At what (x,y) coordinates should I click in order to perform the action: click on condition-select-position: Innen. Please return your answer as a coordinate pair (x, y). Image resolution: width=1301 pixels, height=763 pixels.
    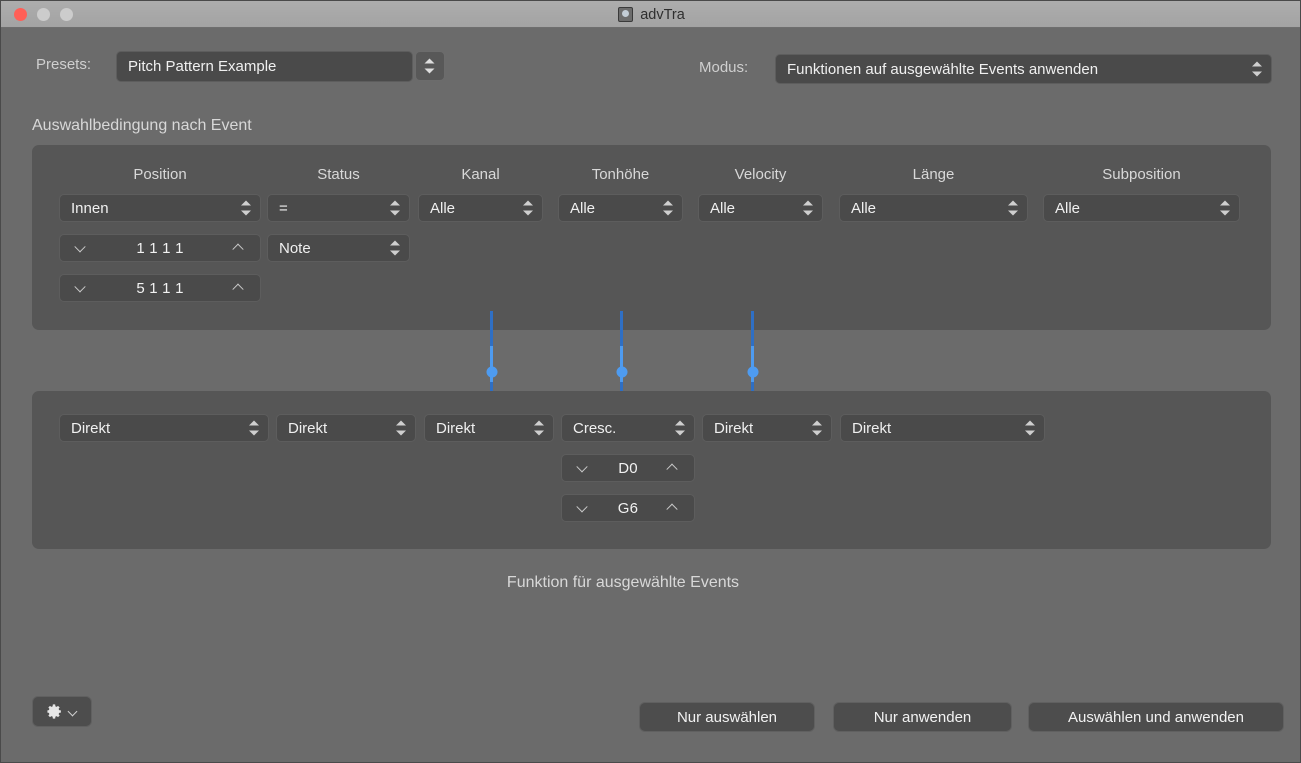
    Looking at the image, I should click on (160, 208).